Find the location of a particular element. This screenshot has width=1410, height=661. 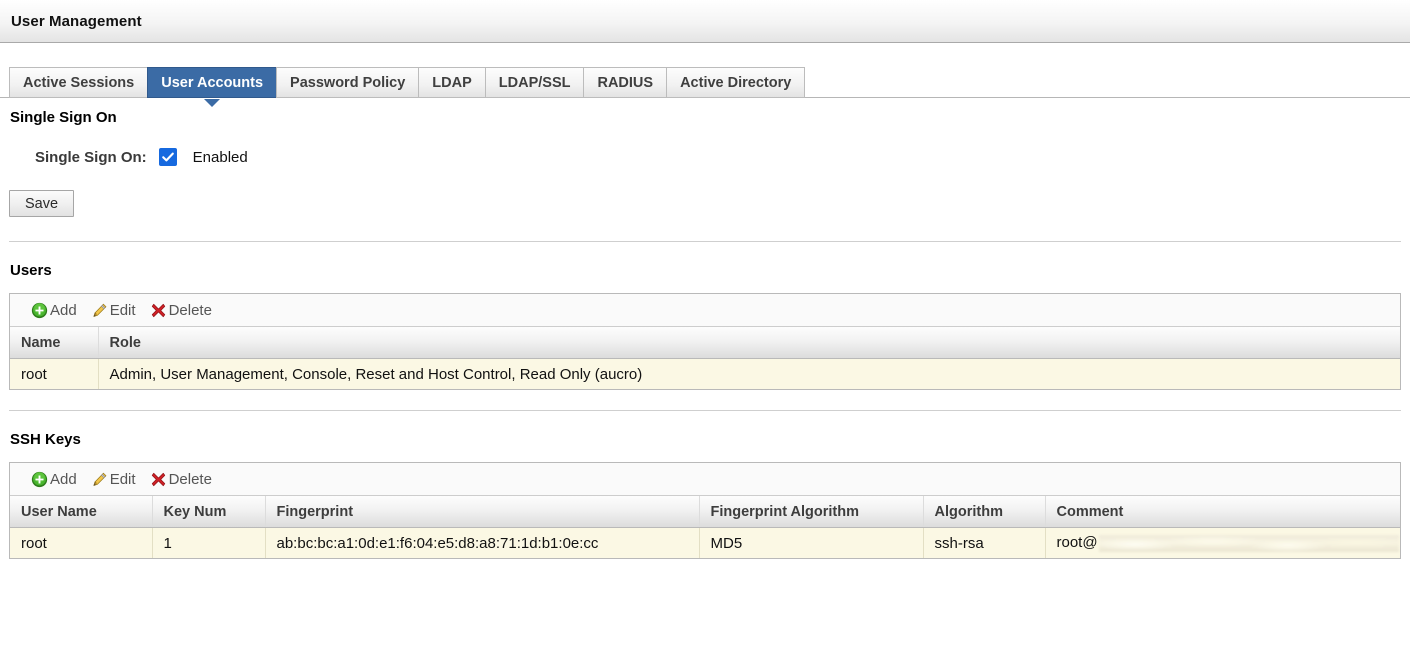

redacted-comment-blur is located at coordinates (1248, 543).